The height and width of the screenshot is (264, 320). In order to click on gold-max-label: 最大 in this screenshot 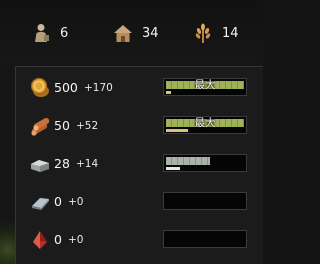, I will do `click(205, 85)`.